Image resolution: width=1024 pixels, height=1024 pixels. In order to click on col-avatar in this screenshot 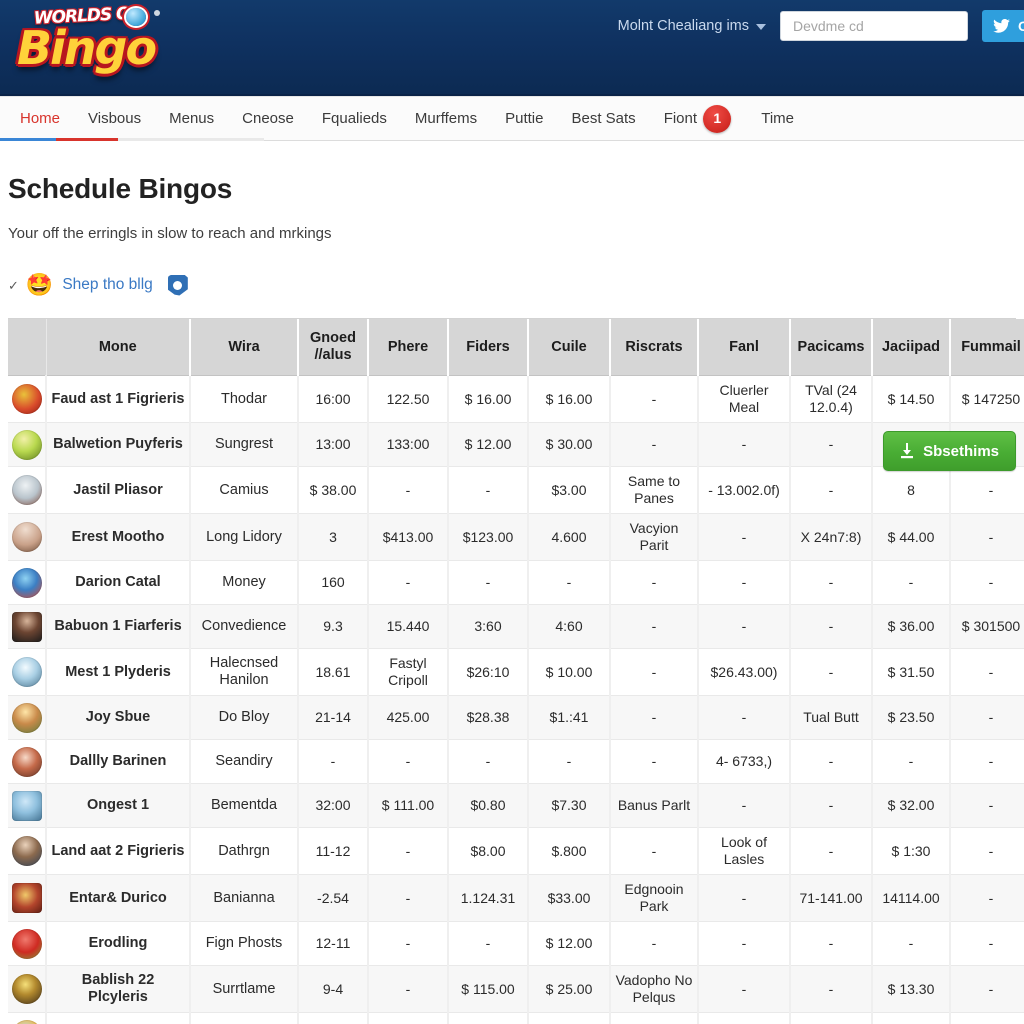, I will do `click(27, 347)`.